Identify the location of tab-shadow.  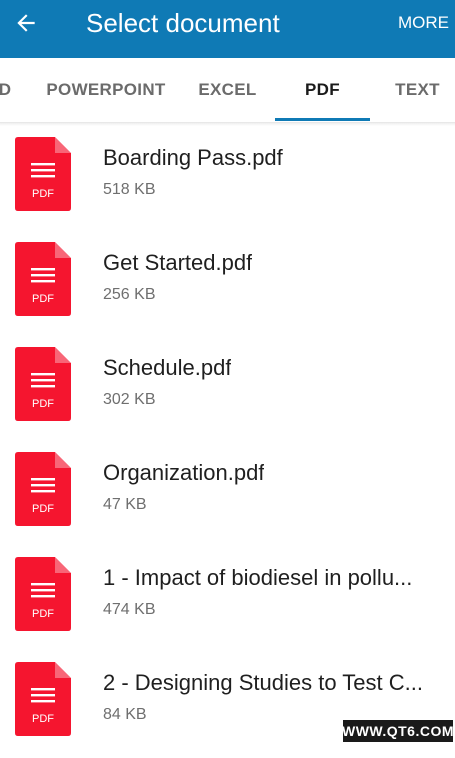
(227, 124).